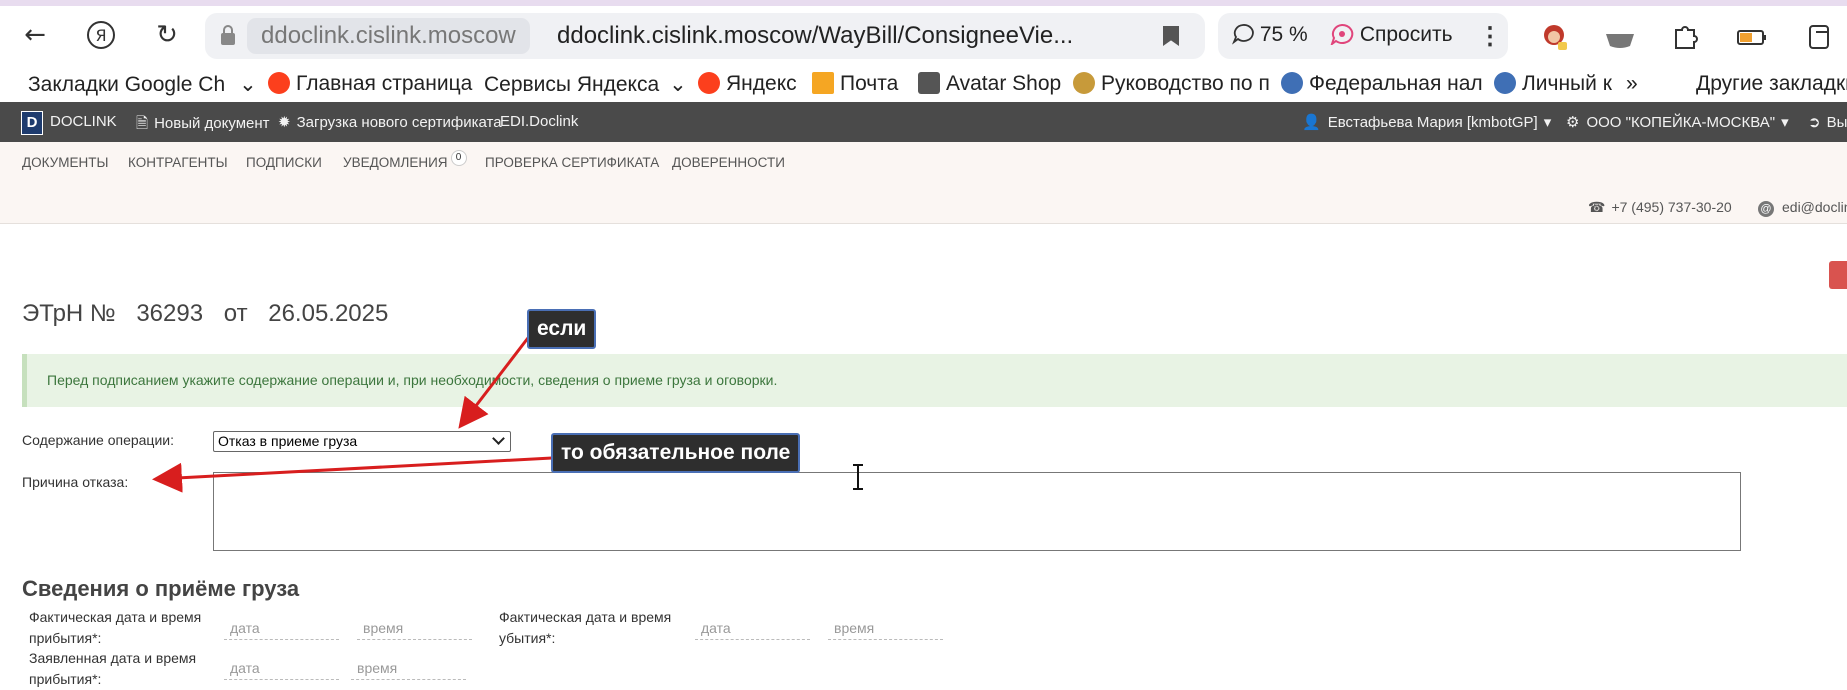 This screenshot has height=690, width=1847. I want to click on logout-icon: ➲, so click(1814, 122).